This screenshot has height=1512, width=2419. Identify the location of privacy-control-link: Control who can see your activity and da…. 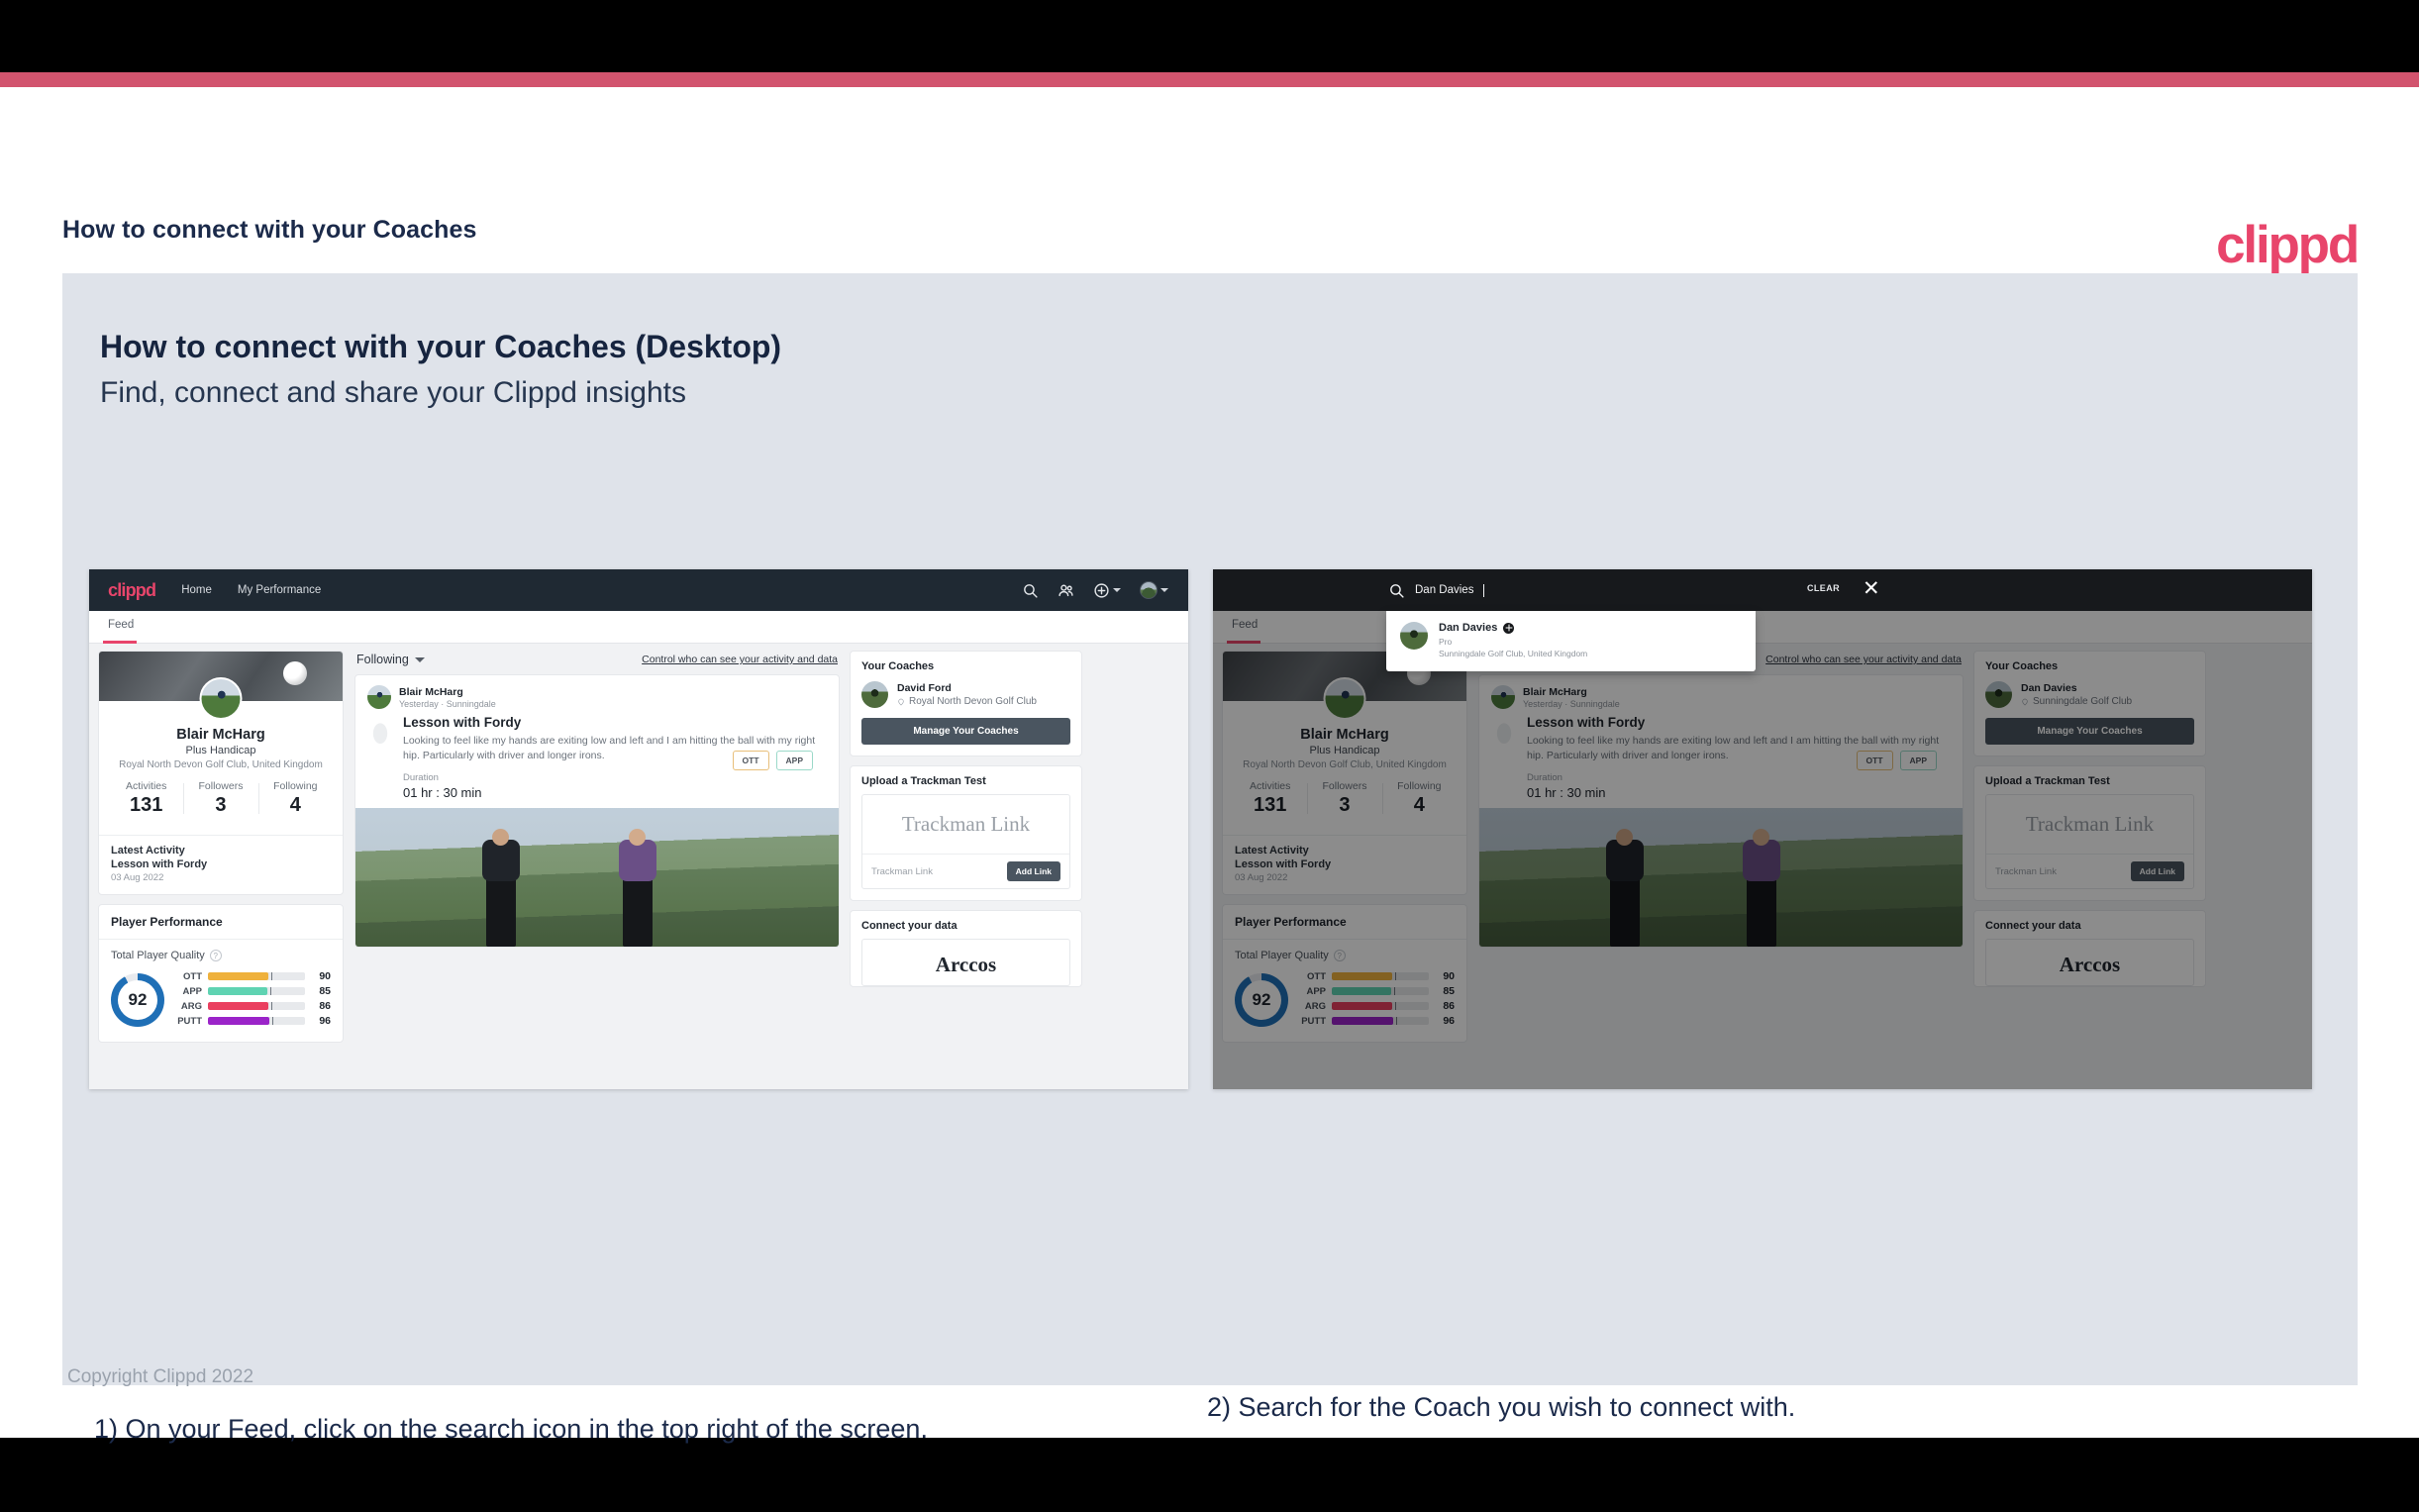
(740, 659).